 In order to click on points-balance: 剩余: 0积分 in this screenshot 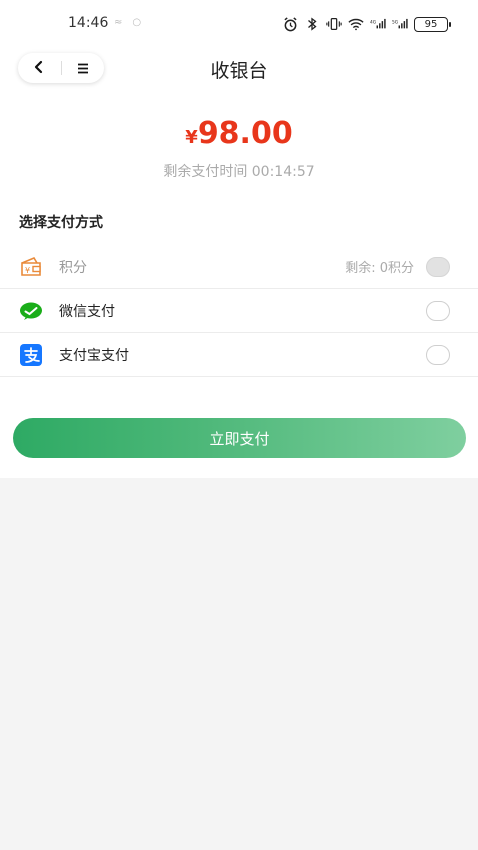, I will do `click(379, 268)`.